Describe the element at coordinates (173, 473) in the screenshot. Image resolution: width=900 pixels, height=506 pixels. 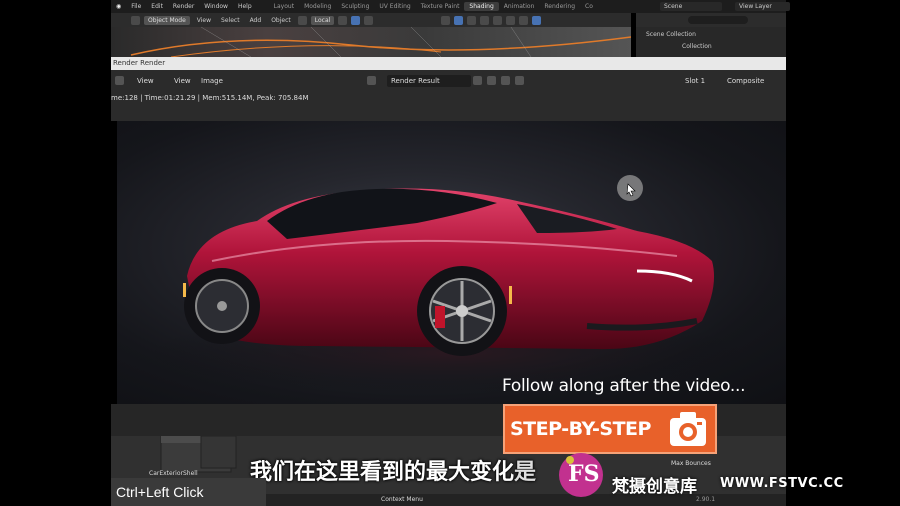
I see `node-car-exterior-shell: CarExteriorShell` at that location.